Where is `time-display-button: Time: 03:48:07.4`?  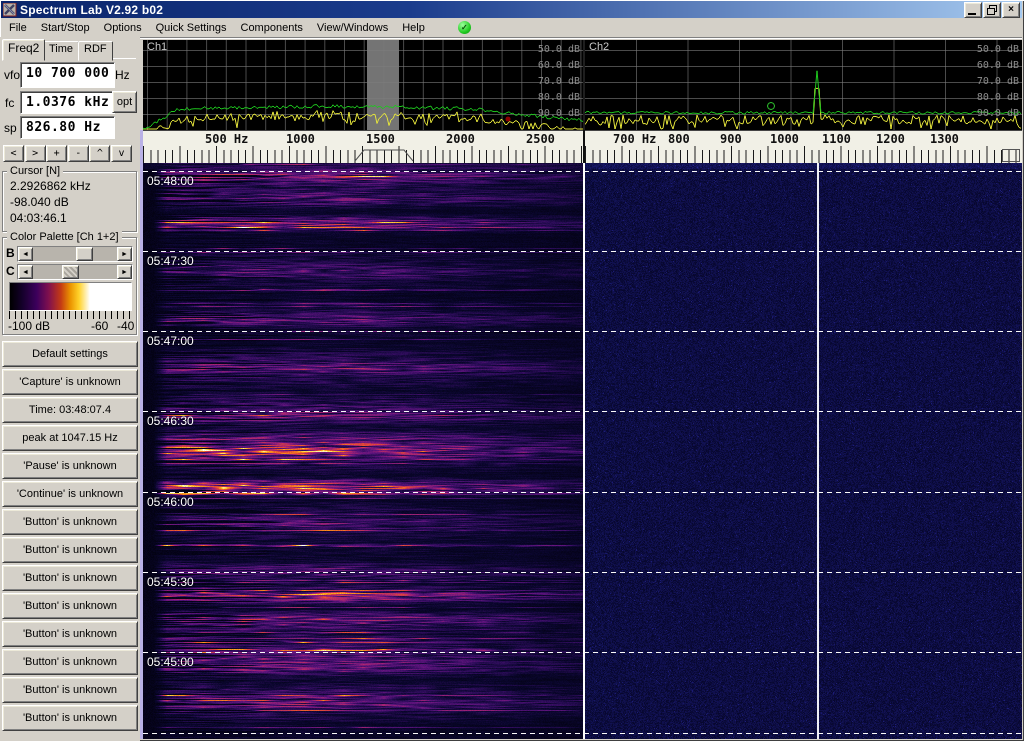 time-display-button: Time: 03:48:07.4 is located at coordinates (70, 410).